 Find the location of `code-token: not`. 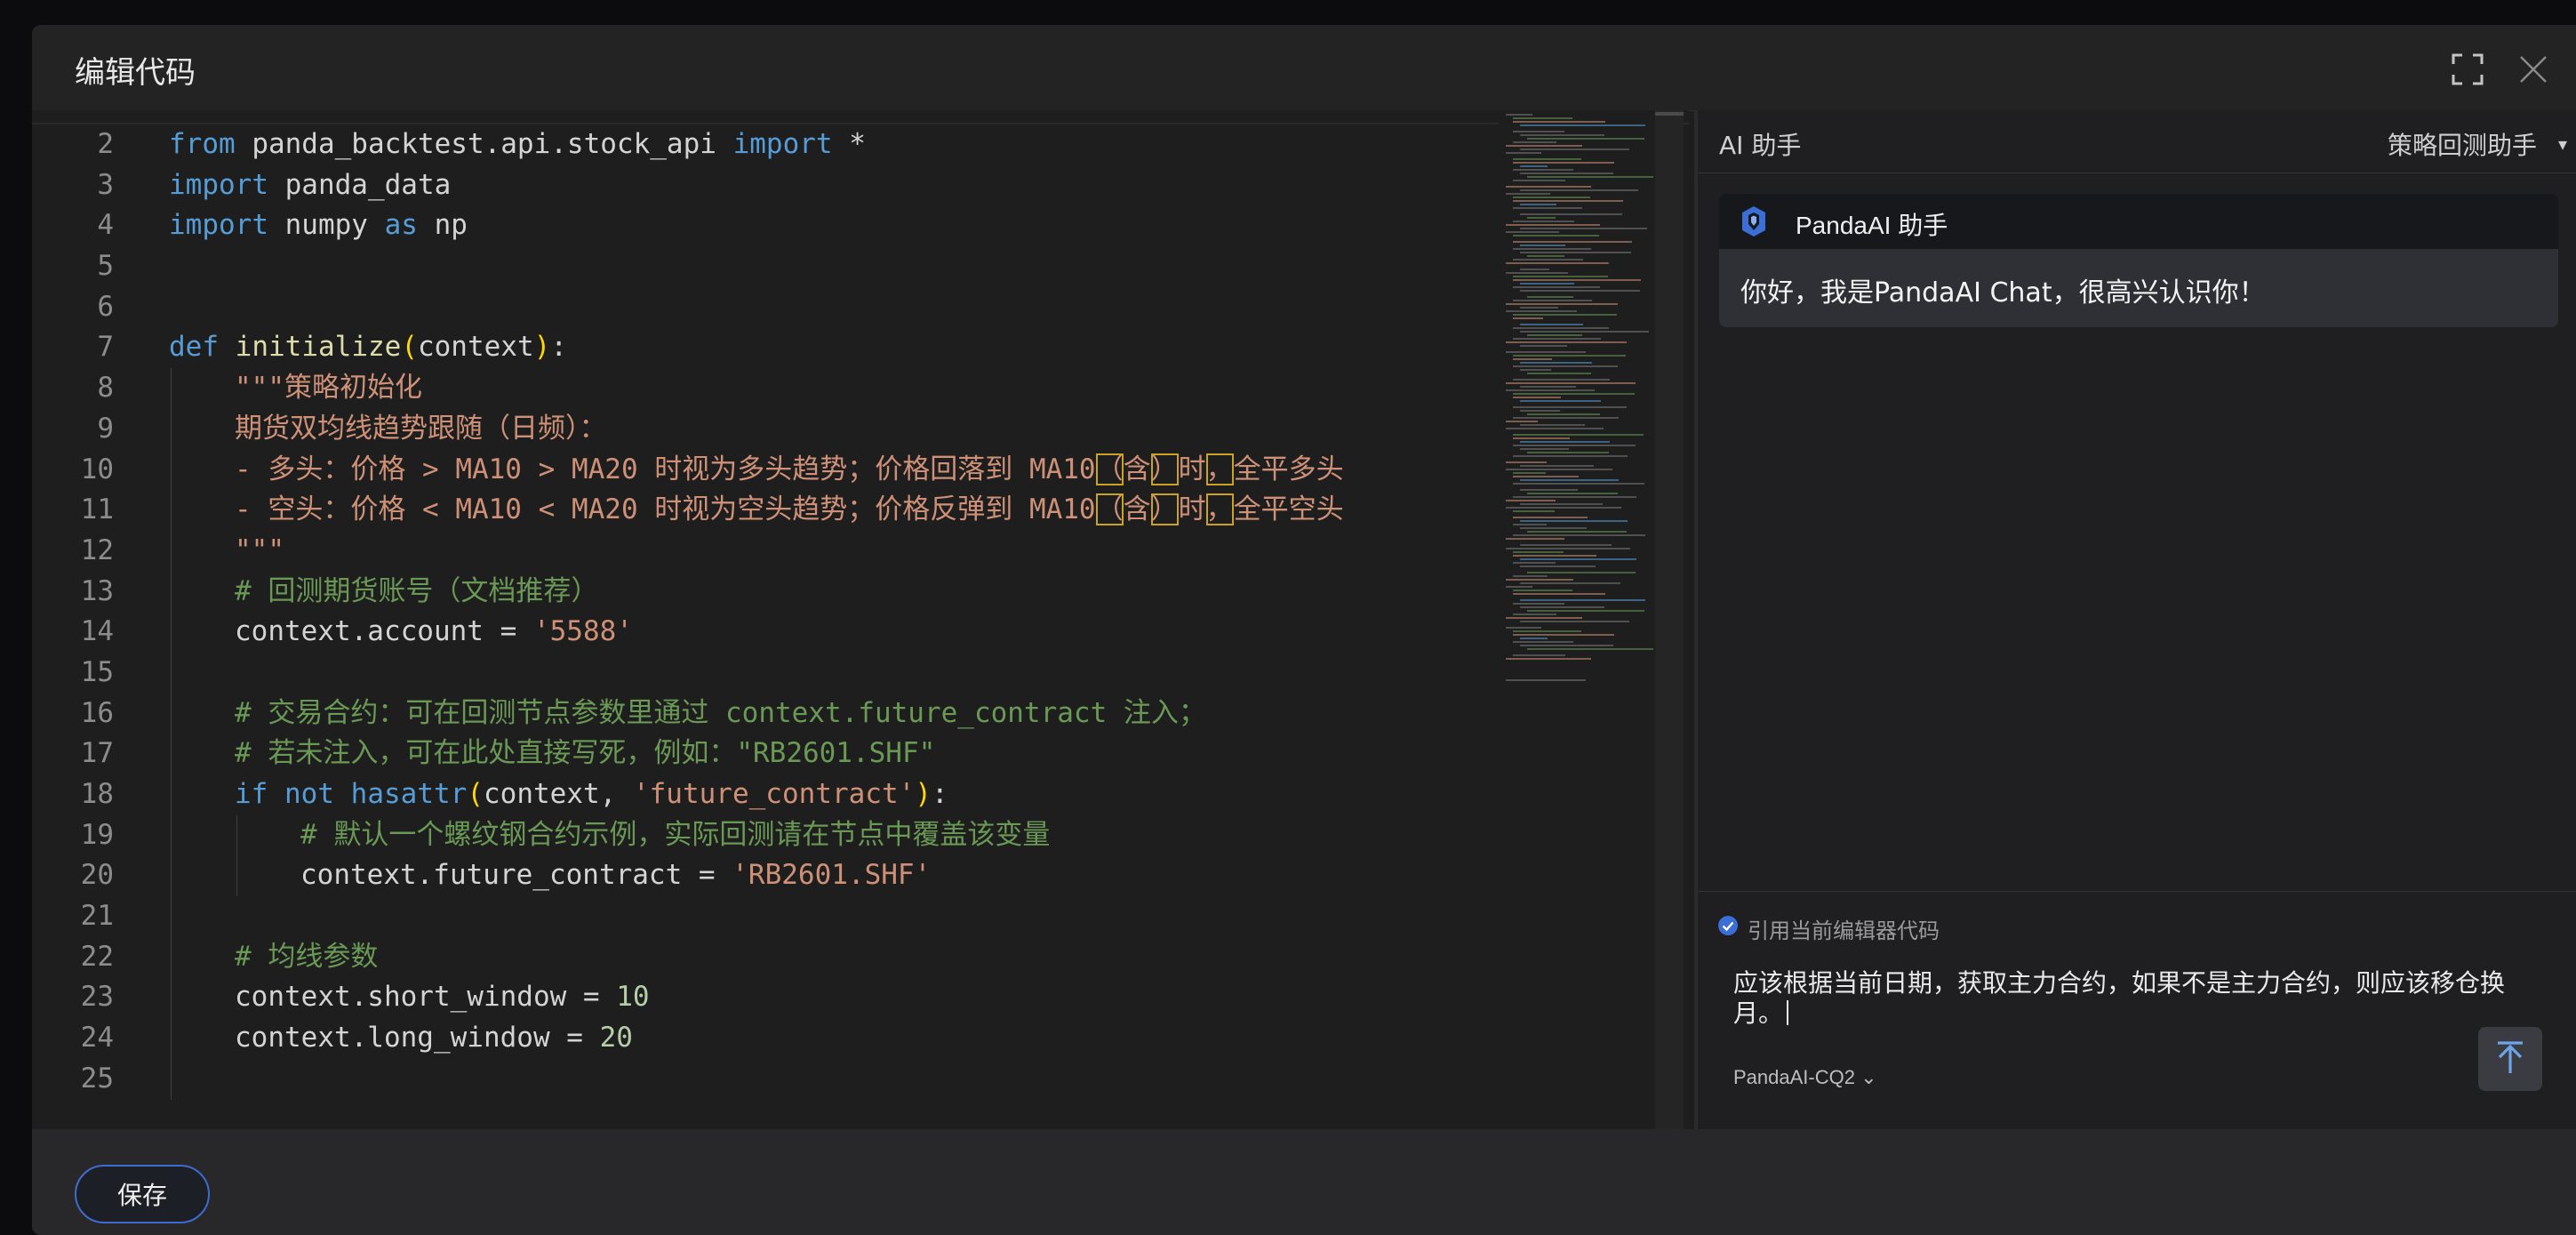

code-token: not is located at coordinates (309, 794).